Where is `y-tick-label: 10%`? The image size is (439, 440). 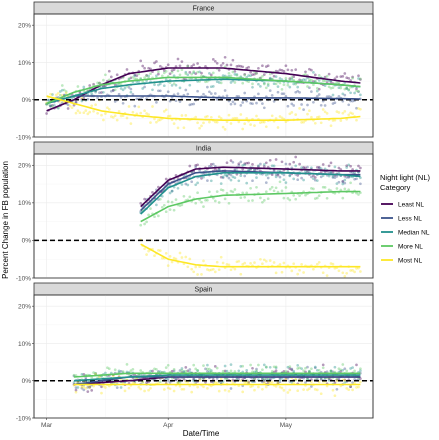 y-tick-label: 10% is located at coordinates (24, 344).